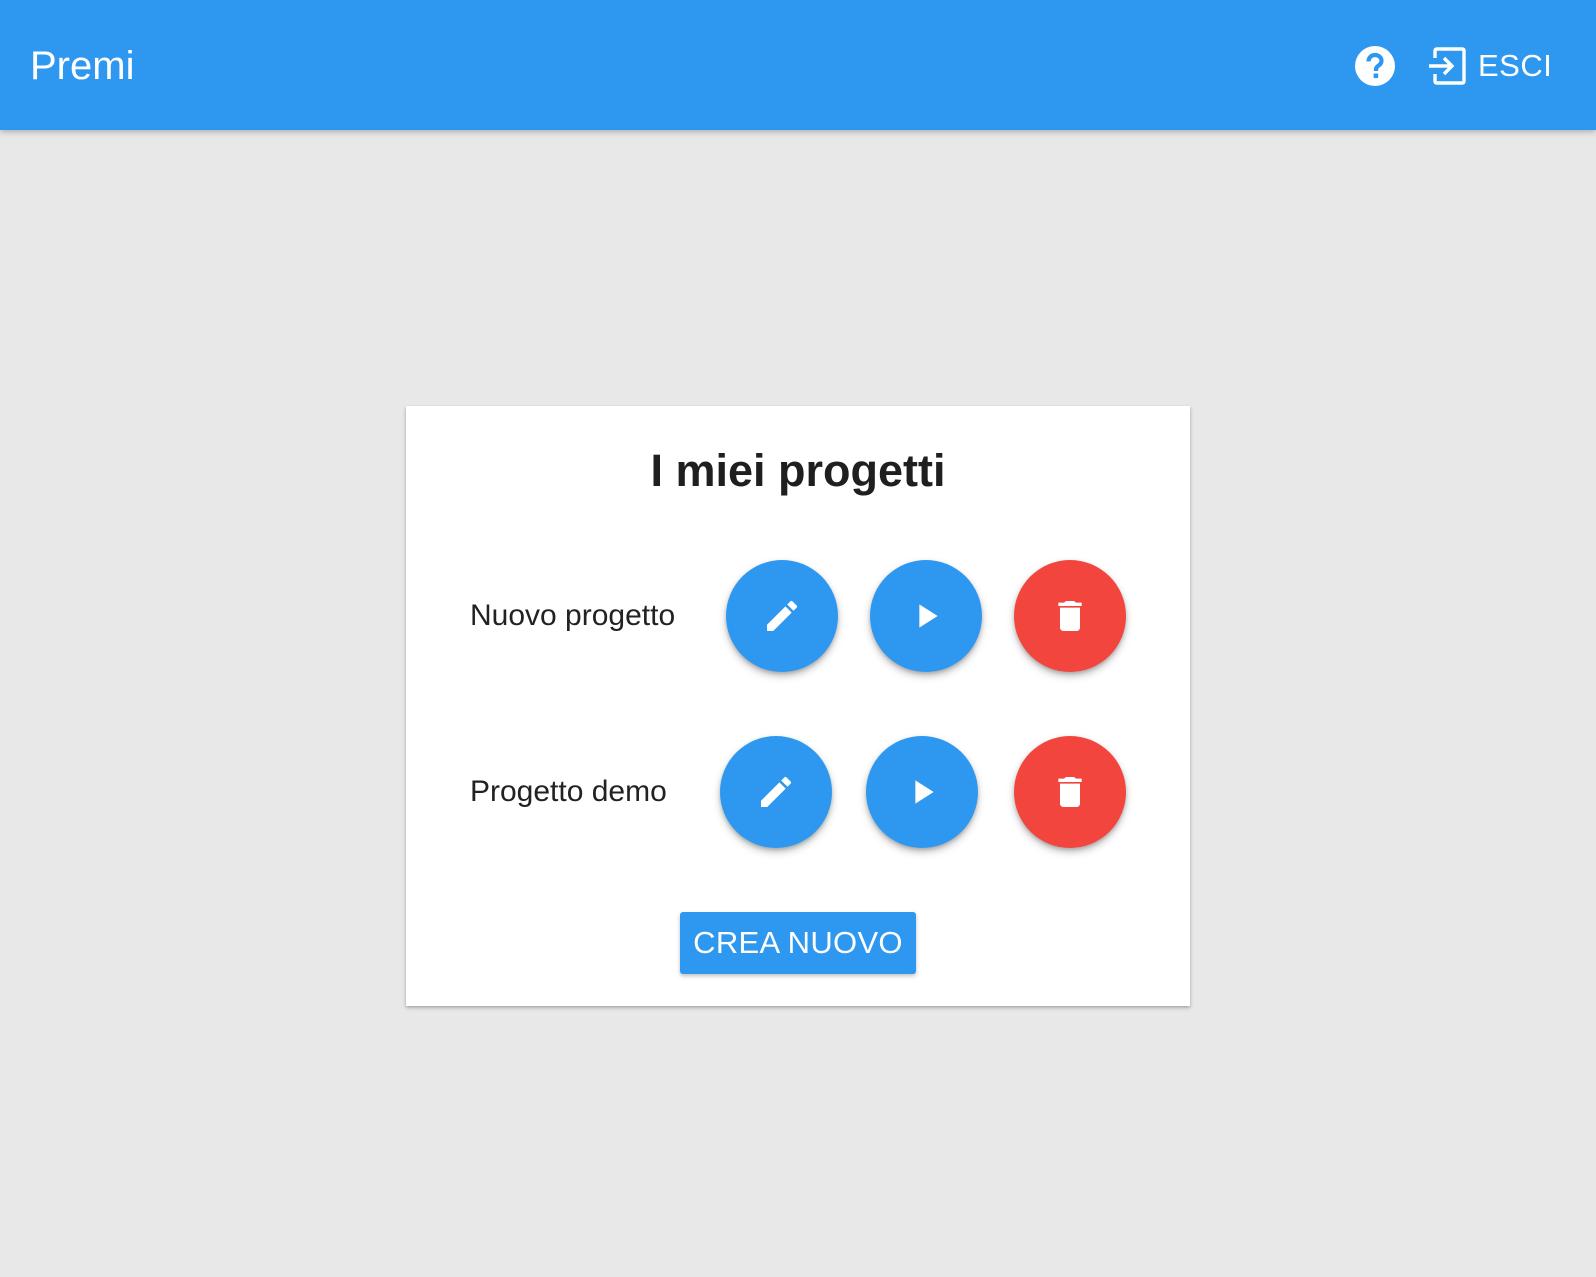 The image size is (1596, 1277). Describe the element at coordinates (82, 66) in the screenshot. I see `app-title: Premi` at that location.